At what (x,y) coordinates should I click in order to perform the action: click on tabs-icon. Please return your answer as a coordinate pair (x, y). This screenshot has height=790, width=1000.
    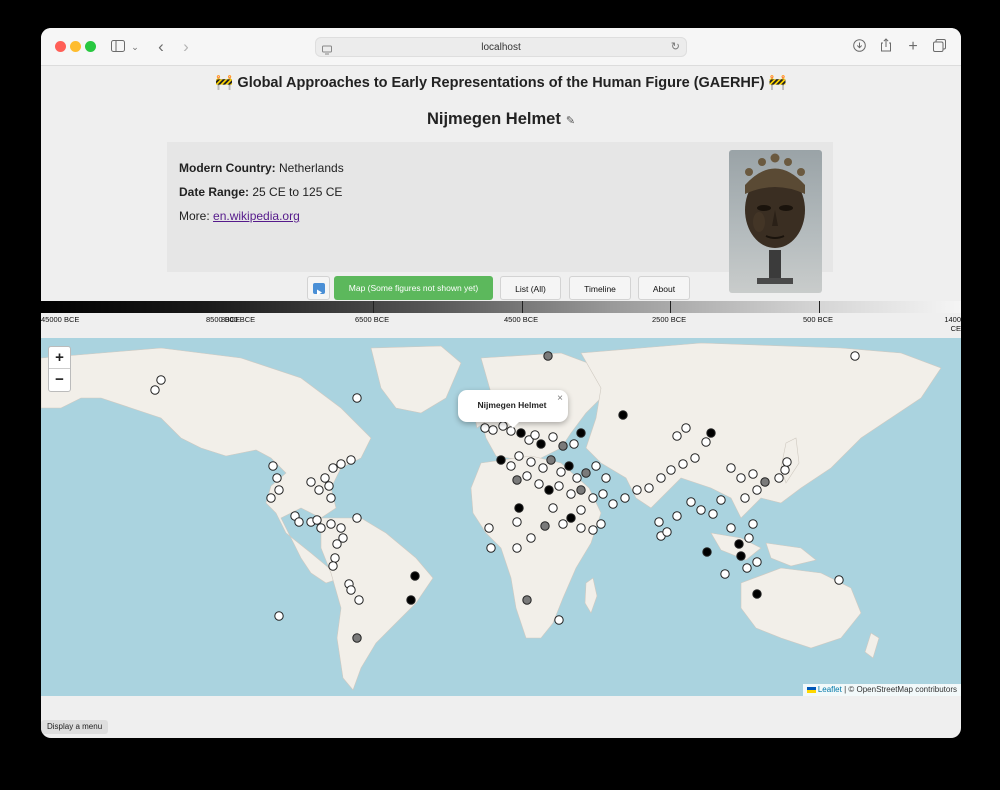
    Looking at the image, I should click on (939, 47).